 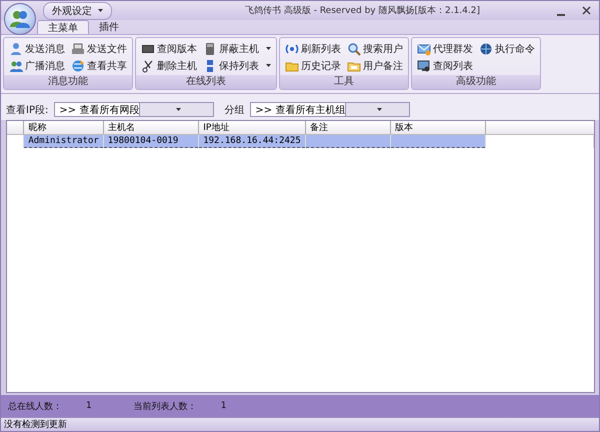 I want to click on group-title: 在线列表, so click(x=206, y=82).